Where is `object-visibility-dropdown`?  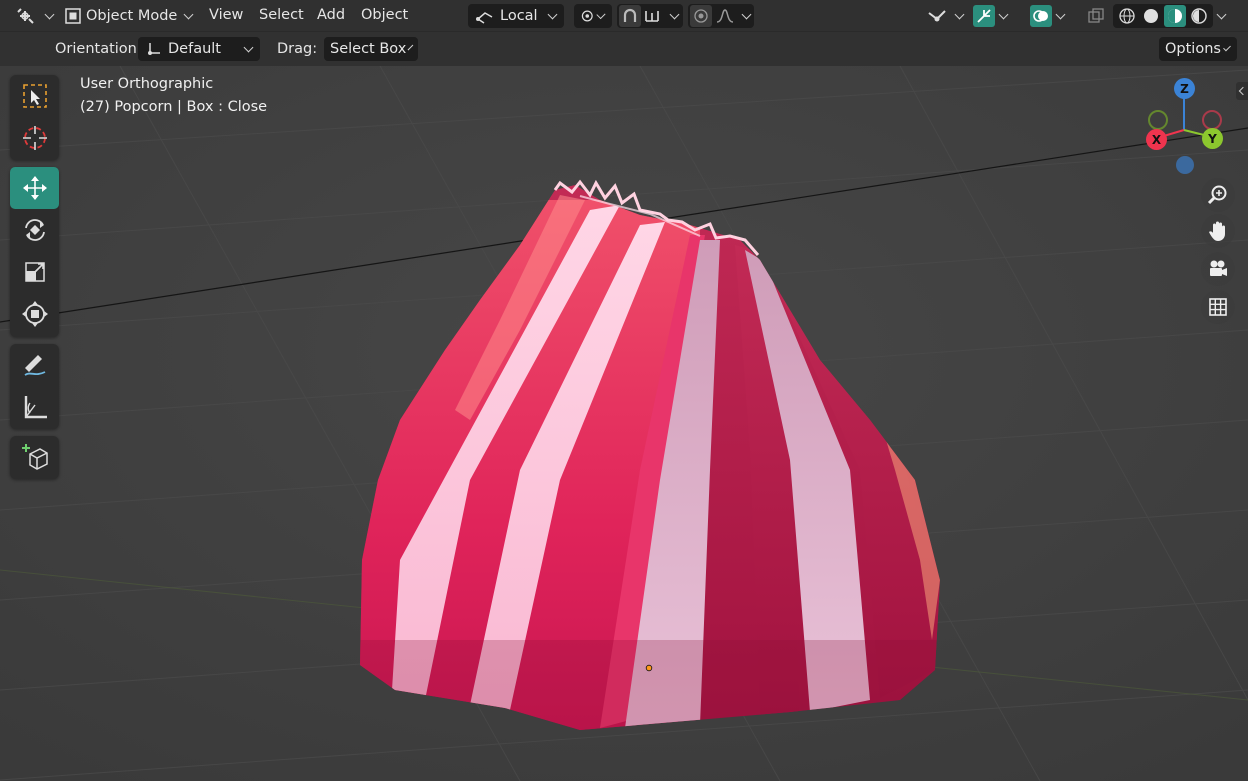 object-visibility-dropdown is located at coordinates (945, 16).